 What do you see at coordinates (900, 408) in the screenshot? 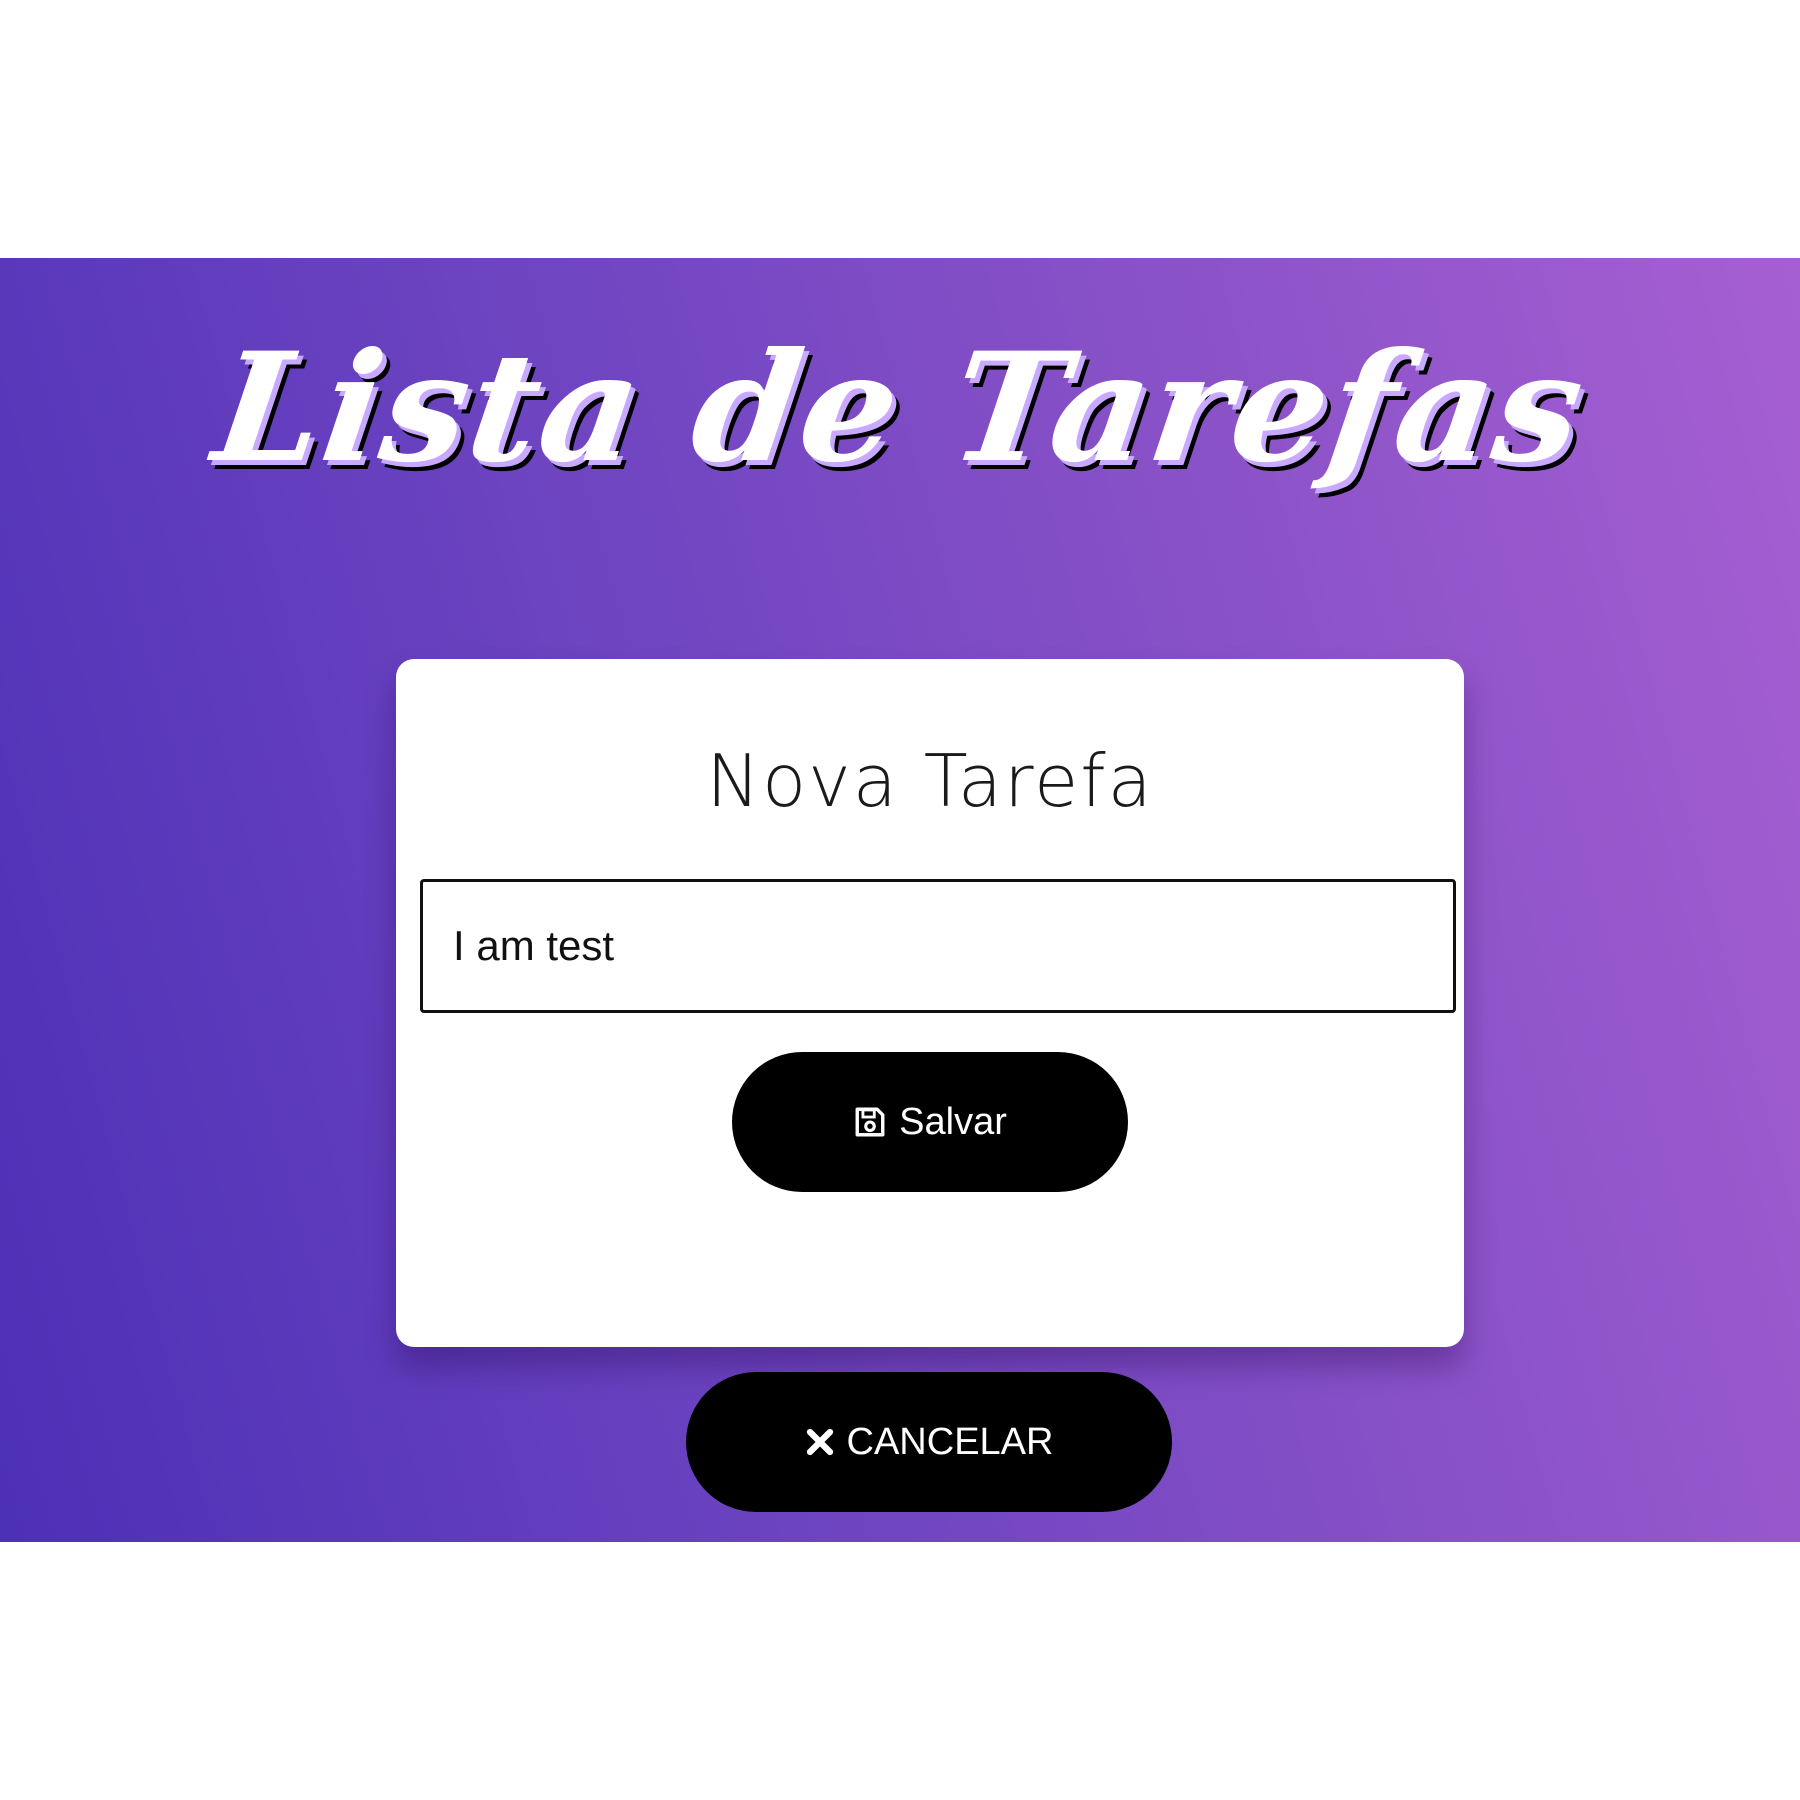
I see `app-title: Lista de Tarefas` at bounding box center [900, 408].